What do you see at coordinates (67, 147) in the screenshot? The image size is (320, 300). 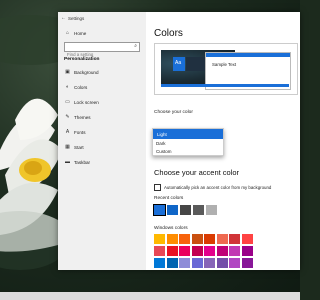 I see `start-icon: ▦` at bounding box center [67, 147].